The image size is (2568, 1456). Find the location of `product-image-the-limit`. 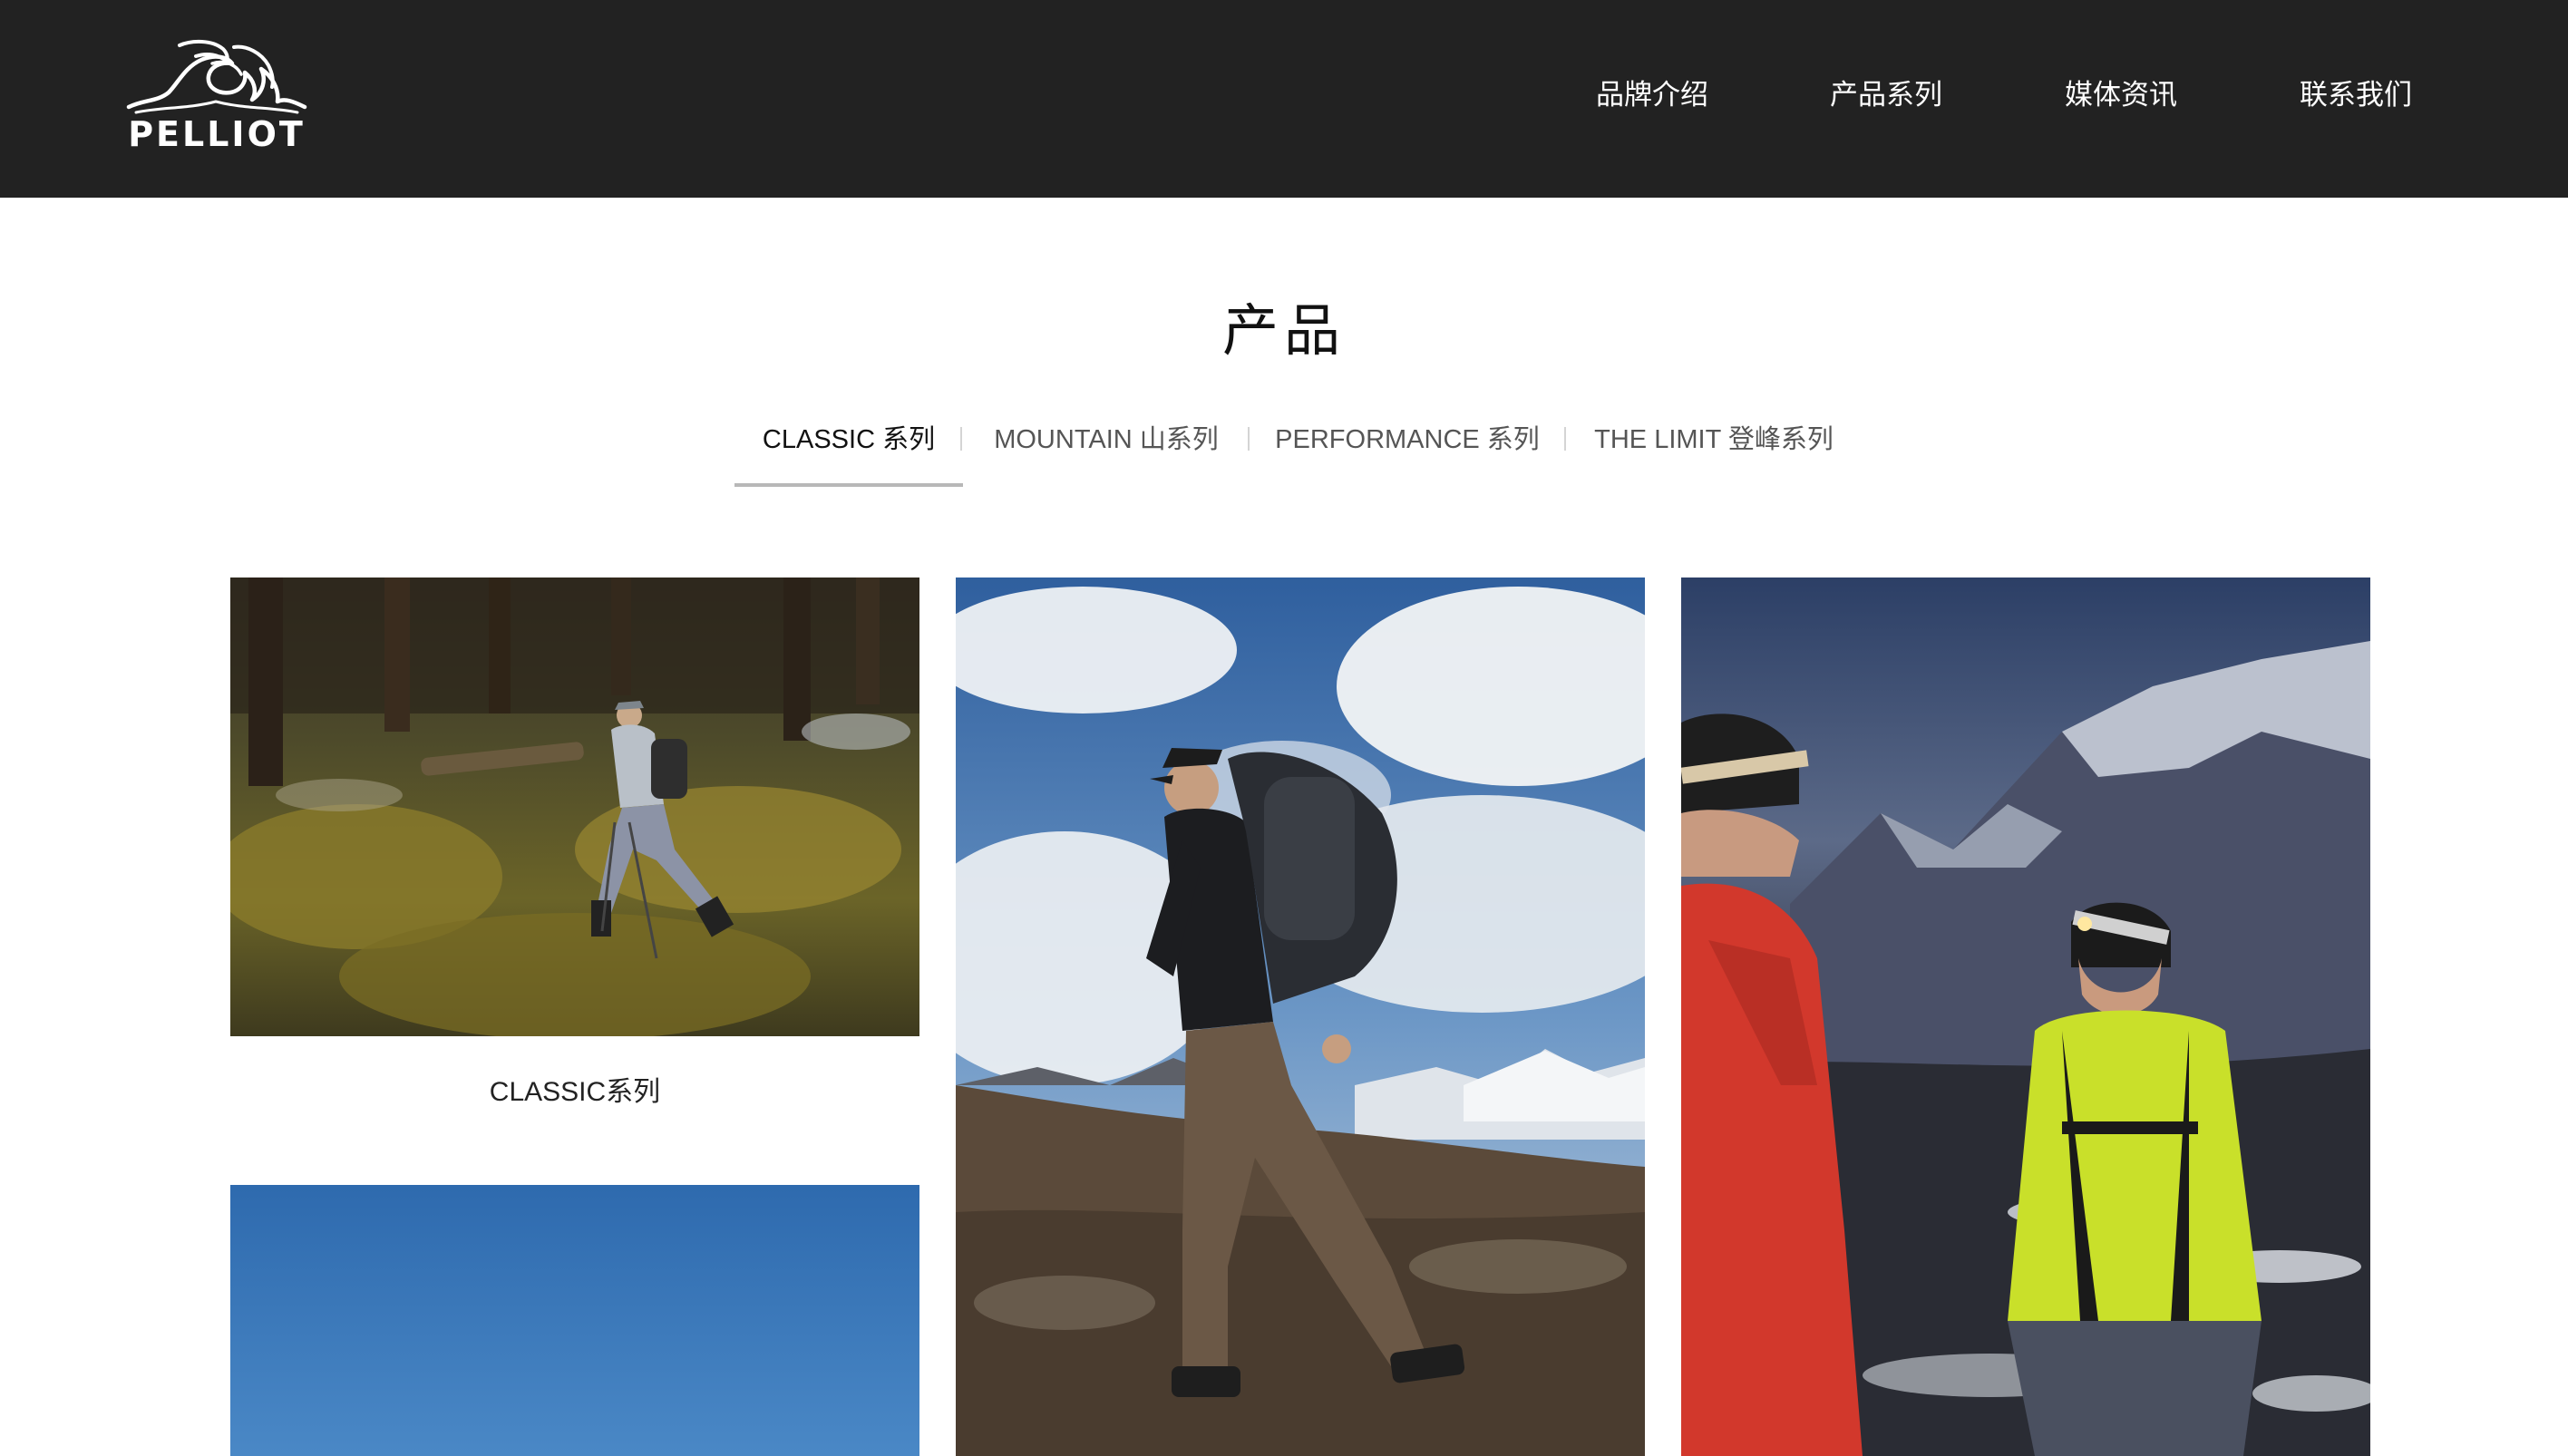

product-image-the-limit is located at coordinates (574, 1320).